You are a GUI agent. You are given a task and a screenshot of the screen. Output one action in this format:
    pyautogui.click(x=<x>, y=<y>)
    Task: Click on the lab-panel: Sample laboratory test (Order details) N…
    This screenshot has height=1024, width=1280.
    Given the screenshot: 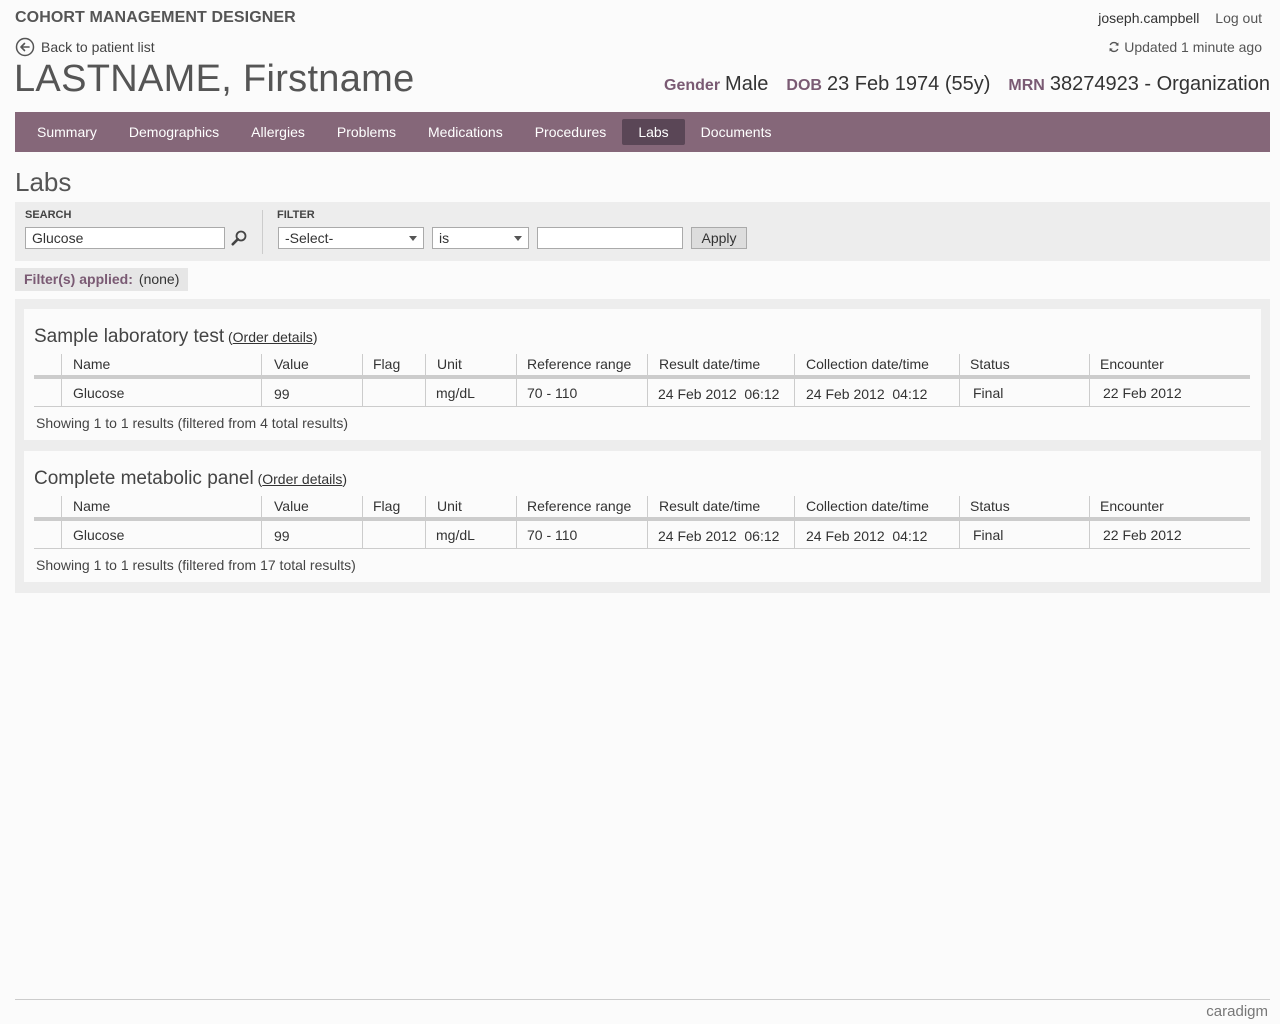 What is the action you would take?
    pyautogui.click(x=642, y=374)
    